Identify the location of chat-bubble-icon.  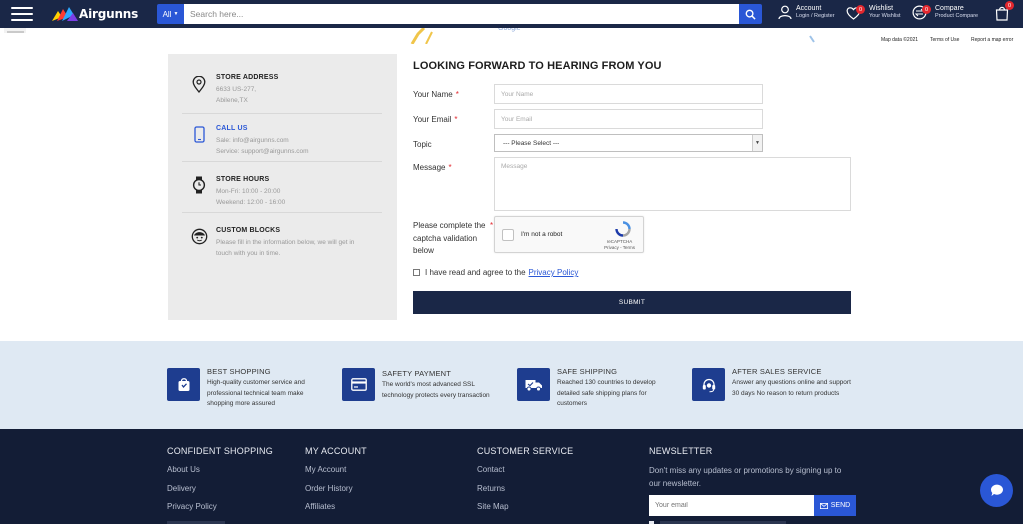
(996, 490).